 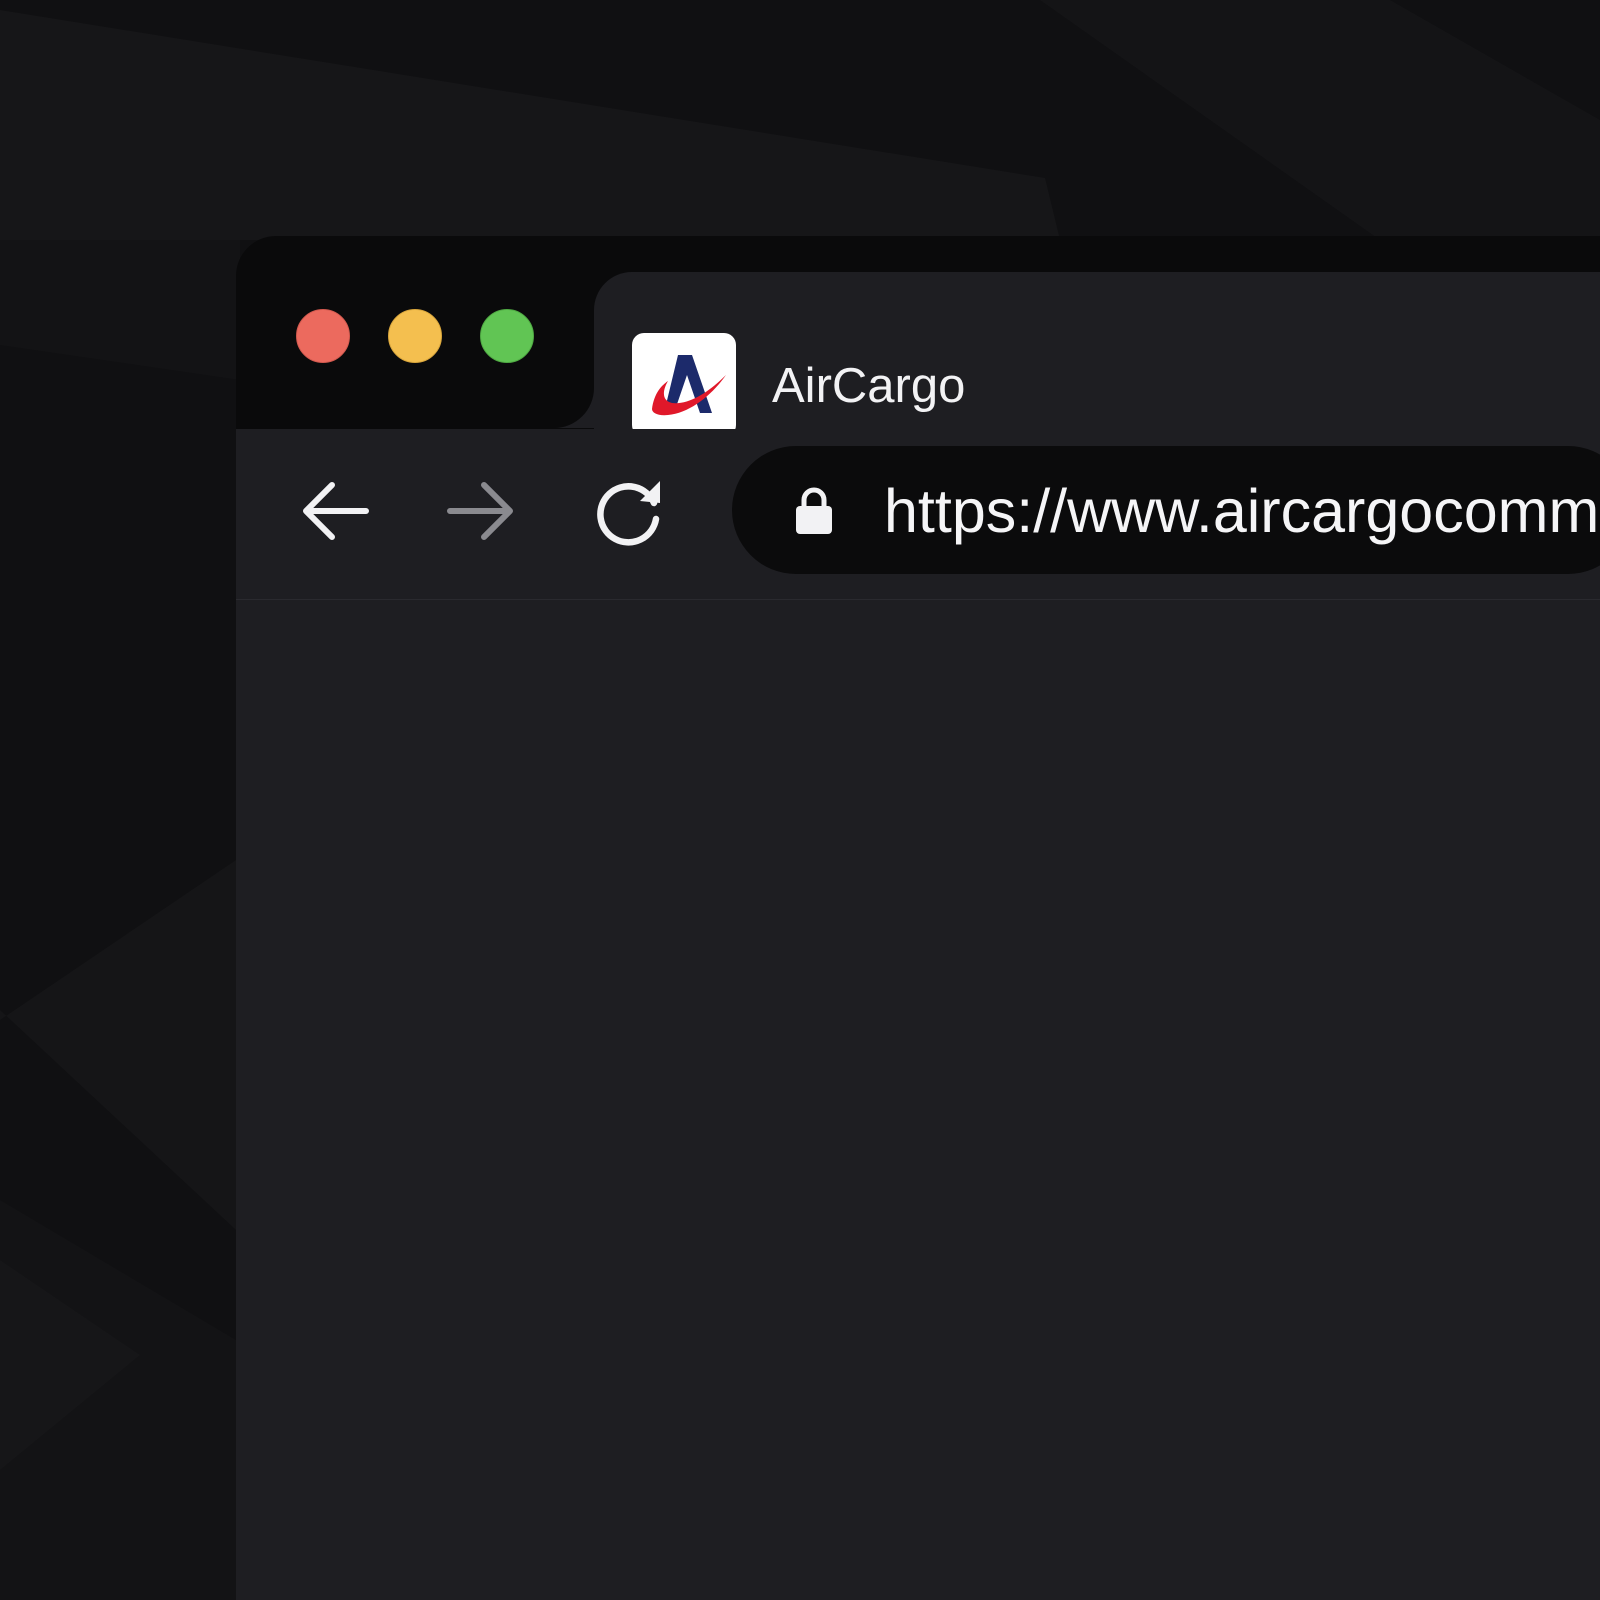 I want to click on window-minimize-button, so click(x=415, y=336).